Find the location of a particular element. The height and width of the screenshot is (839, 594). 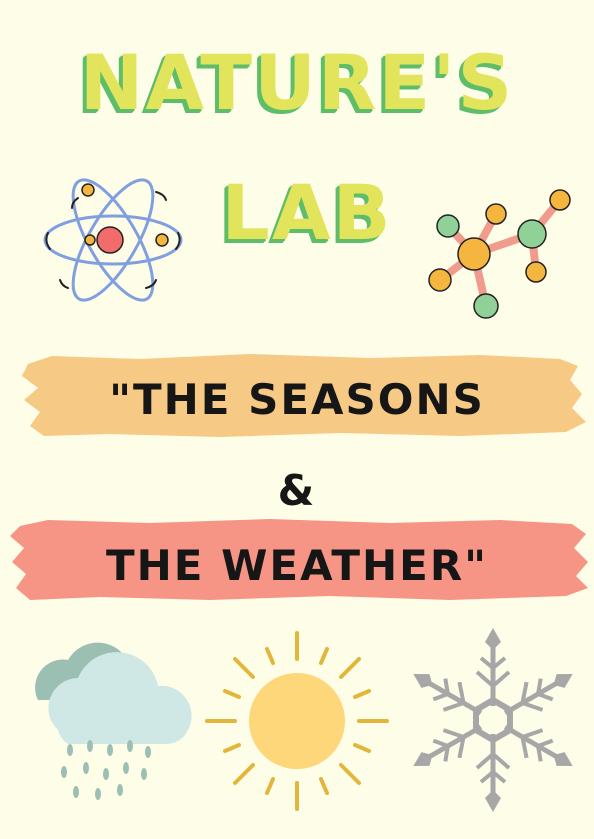

sun-icon is located at coordinates (297, 721).